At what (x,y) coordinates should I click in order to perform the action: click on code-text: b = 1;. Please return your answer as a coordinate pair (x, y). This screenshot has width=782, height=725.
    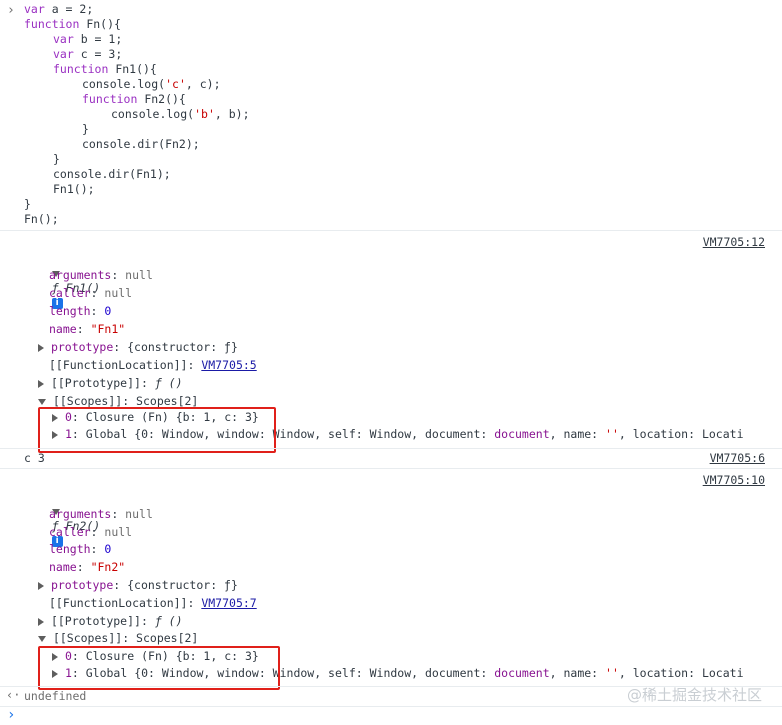
    Looking at the image, I should click on (98, 39).